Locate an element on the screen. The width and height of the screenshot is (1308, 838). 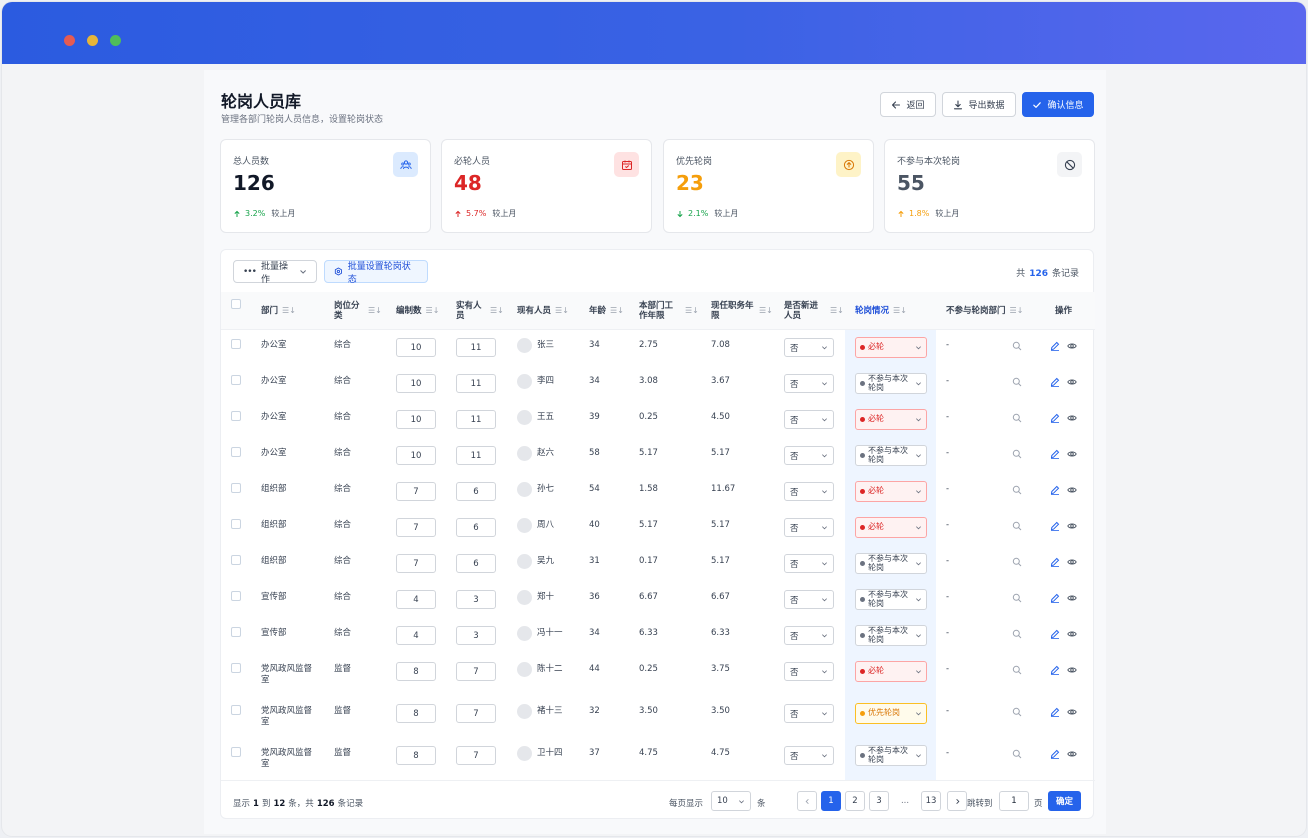
confirm-button: 确认信息 is located at coordinates (1058, 104).